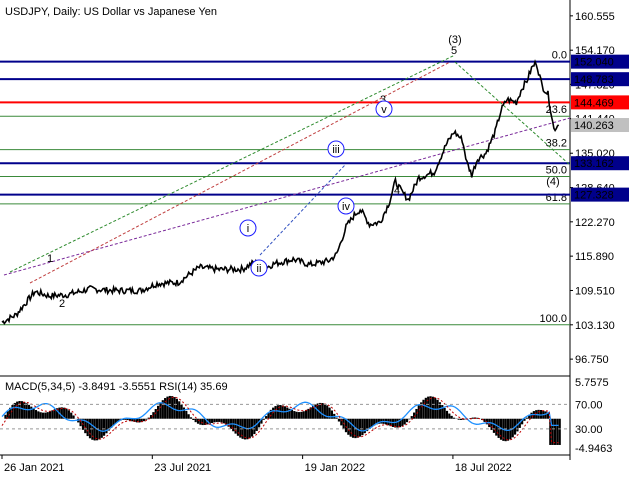 The height and width of the screenshot is (480, 640). I want to click on wave-label: (4), so click(552, 182).